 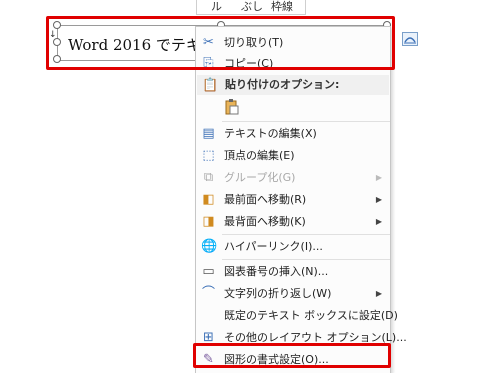 I want to click on menu-item-edit-text: ▤ テキストの編集(X), so click(x=293, y=133).